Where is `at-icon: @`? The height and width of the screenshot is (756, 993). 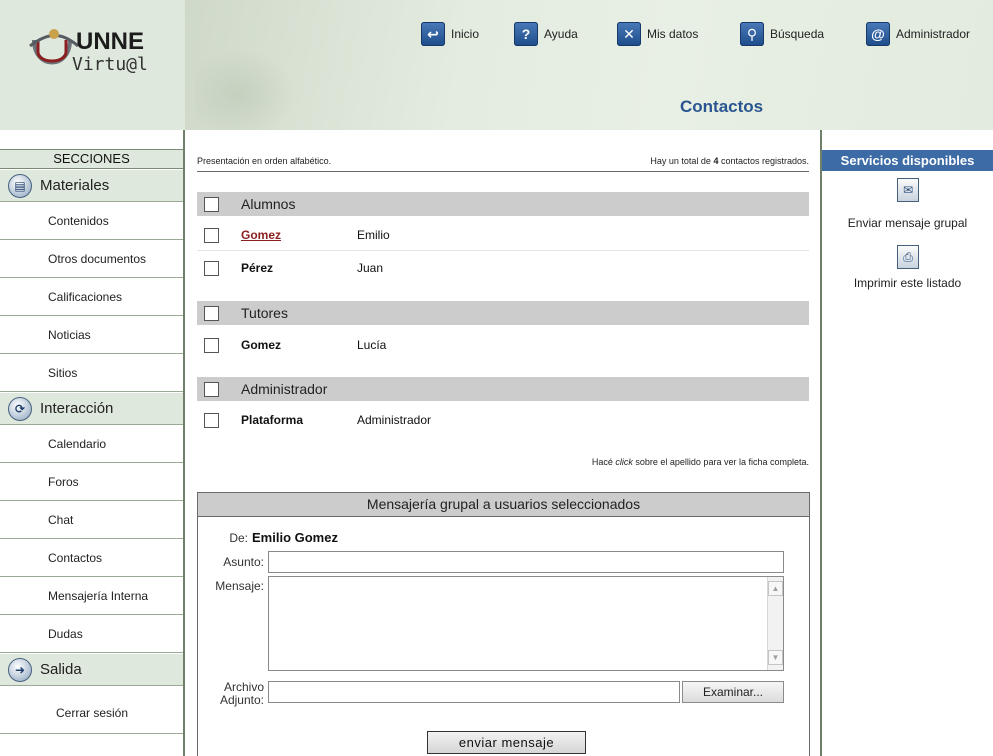 at-icon: @ is located at coordinates (878, 34).